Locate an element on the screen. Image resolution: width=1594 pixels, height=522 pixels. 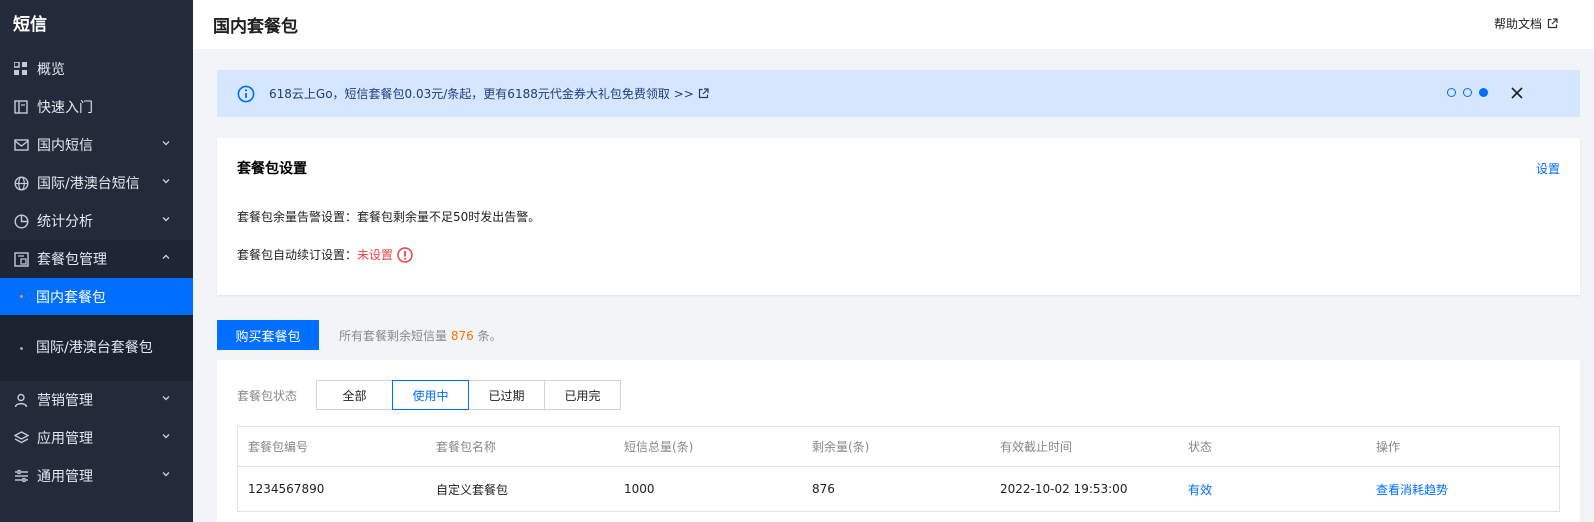
column-header: 操作 is located at coordinates (1388, 447).